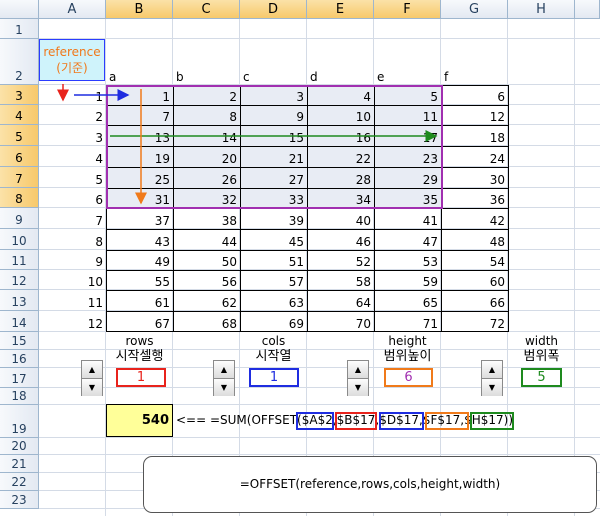 This screenshot has width=600, height=516. I want to click on width-label-ko: 범위폭, so click(541, 356).